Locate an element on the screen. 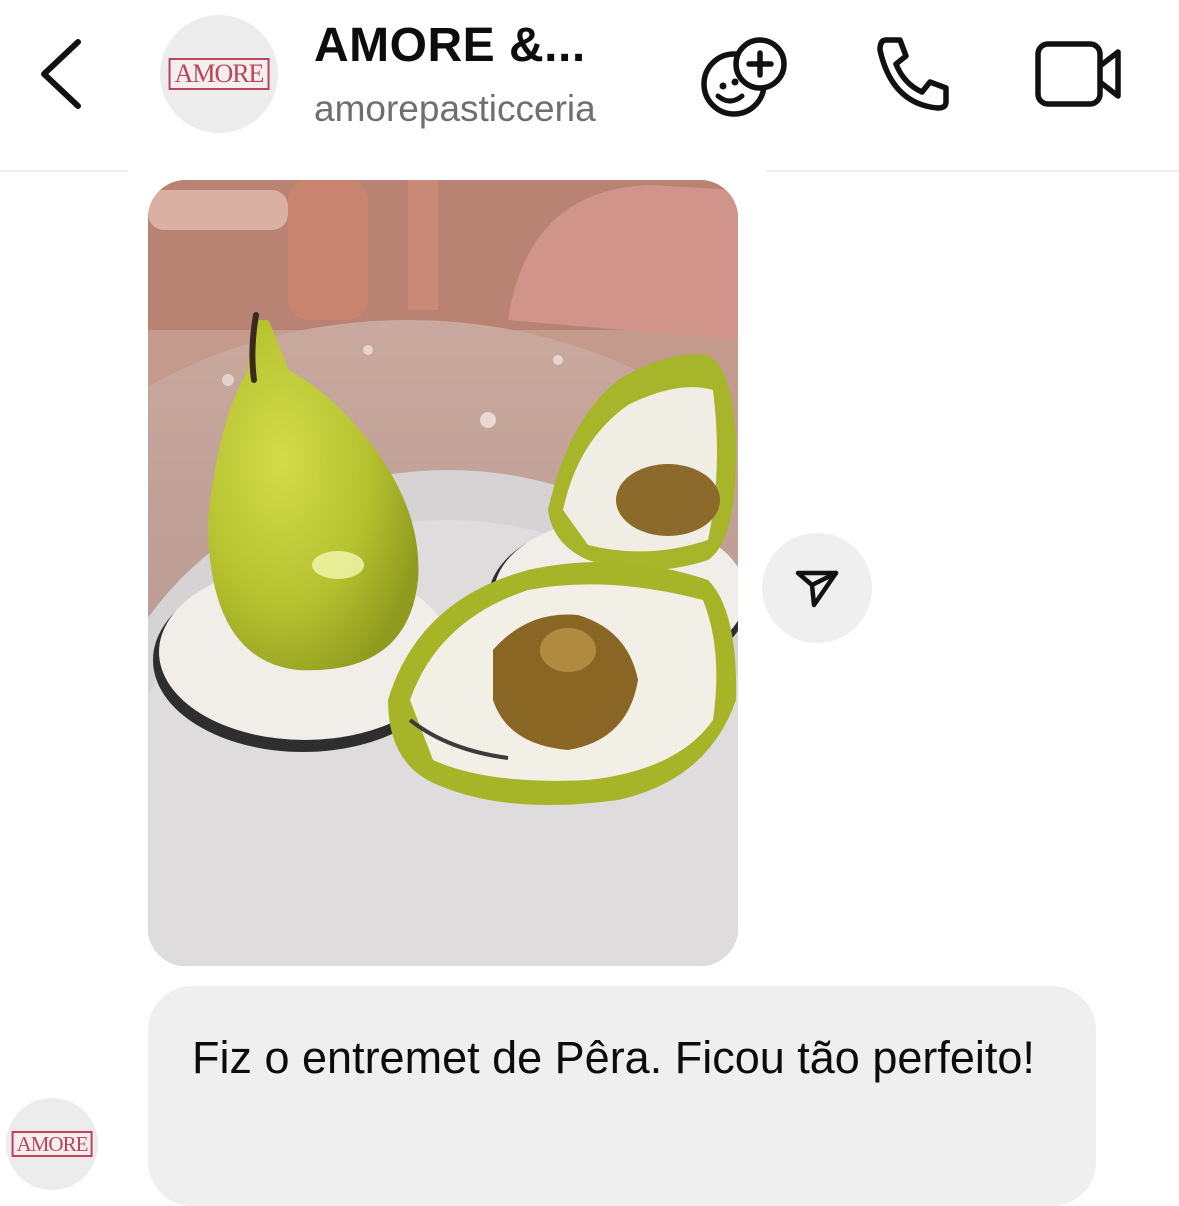 The width and height of the screenshot is (1179, 1206). video-camera-icon is located at coordinates (1078, 74).